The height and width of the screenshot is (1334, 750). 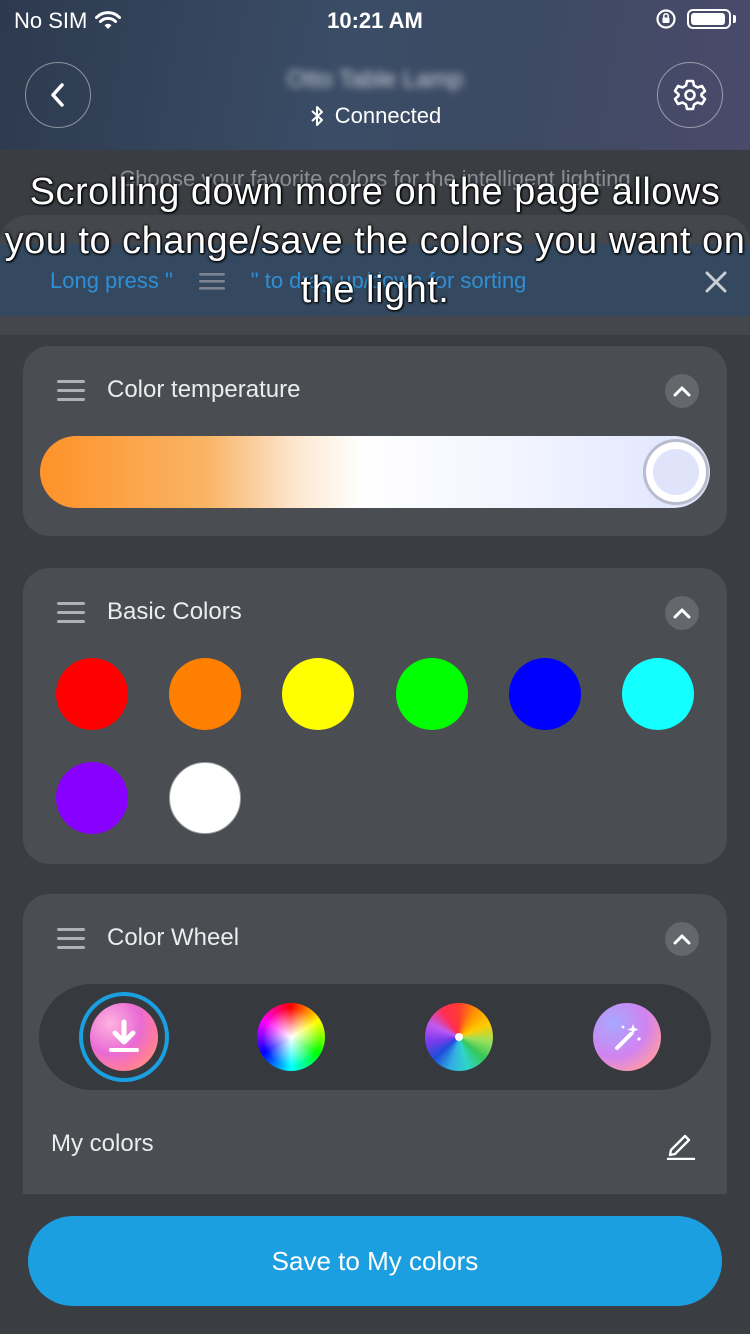 I want to click on device-name: Otto Table Lamp, so click(x=375, y=79).